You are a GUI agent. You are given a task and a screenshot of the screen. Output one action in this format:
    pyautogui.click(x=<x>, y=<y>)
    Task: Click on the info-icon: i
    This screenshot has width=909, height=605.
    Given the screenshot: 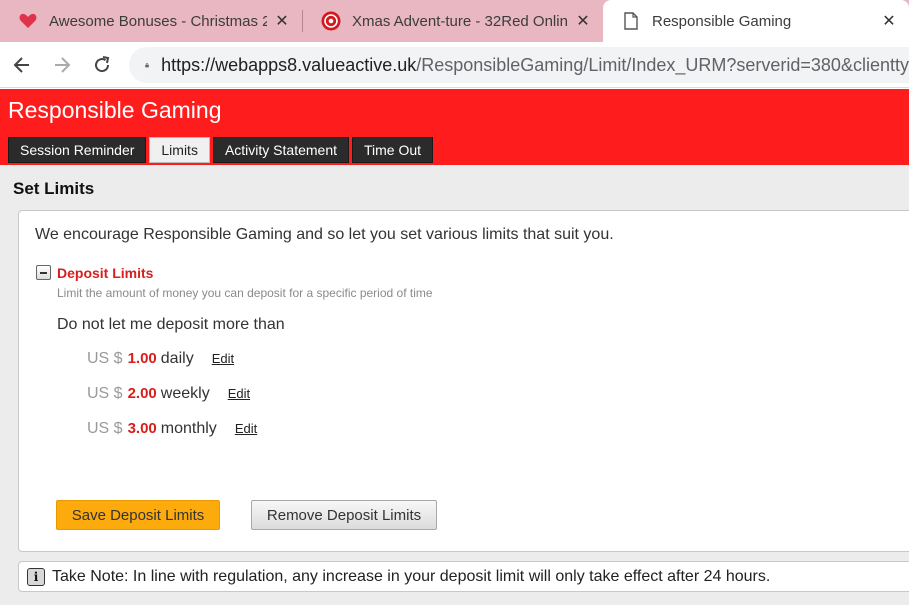 What is the action you would take?
    pyautogui.click(x=36, y=576)
    